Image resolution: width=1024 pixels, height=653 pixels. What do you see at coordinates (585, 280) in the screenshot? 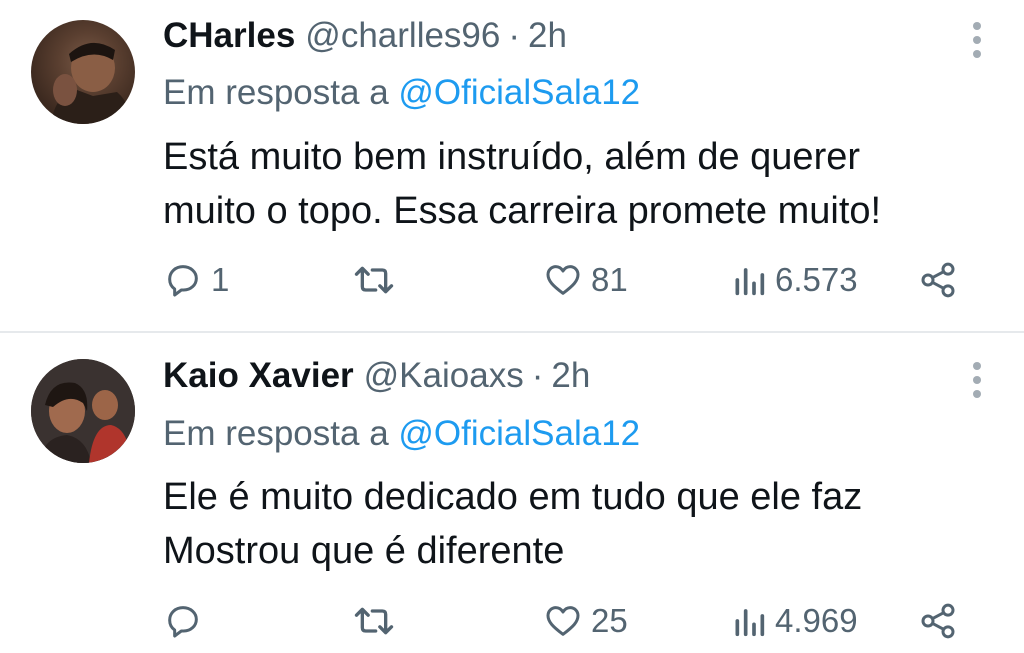
I see `like-button: 81` at bounding box center [585, 280].